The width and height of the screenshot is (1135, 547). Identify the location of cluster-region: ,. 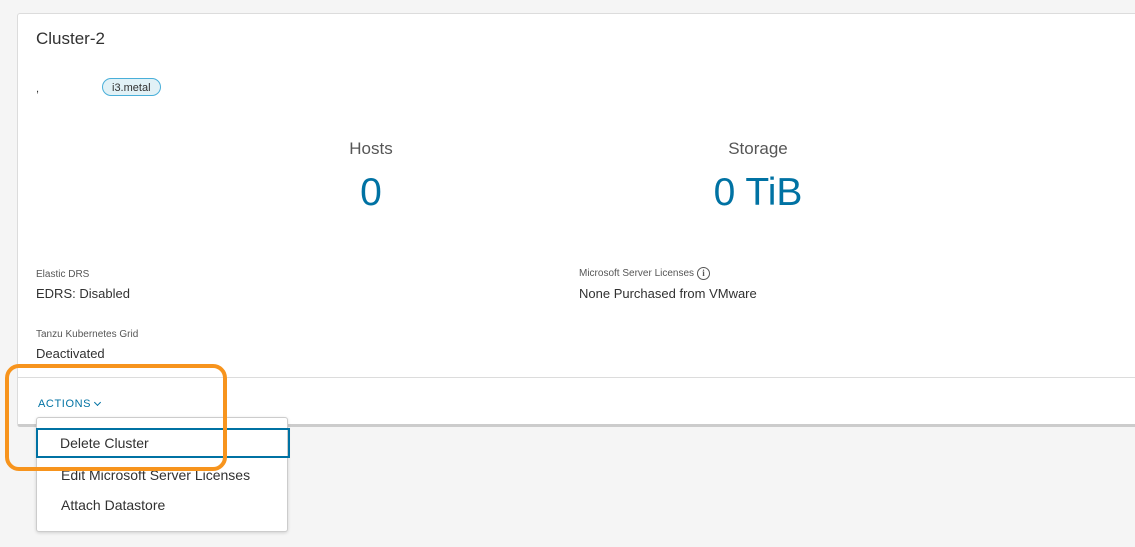
(38, 89).